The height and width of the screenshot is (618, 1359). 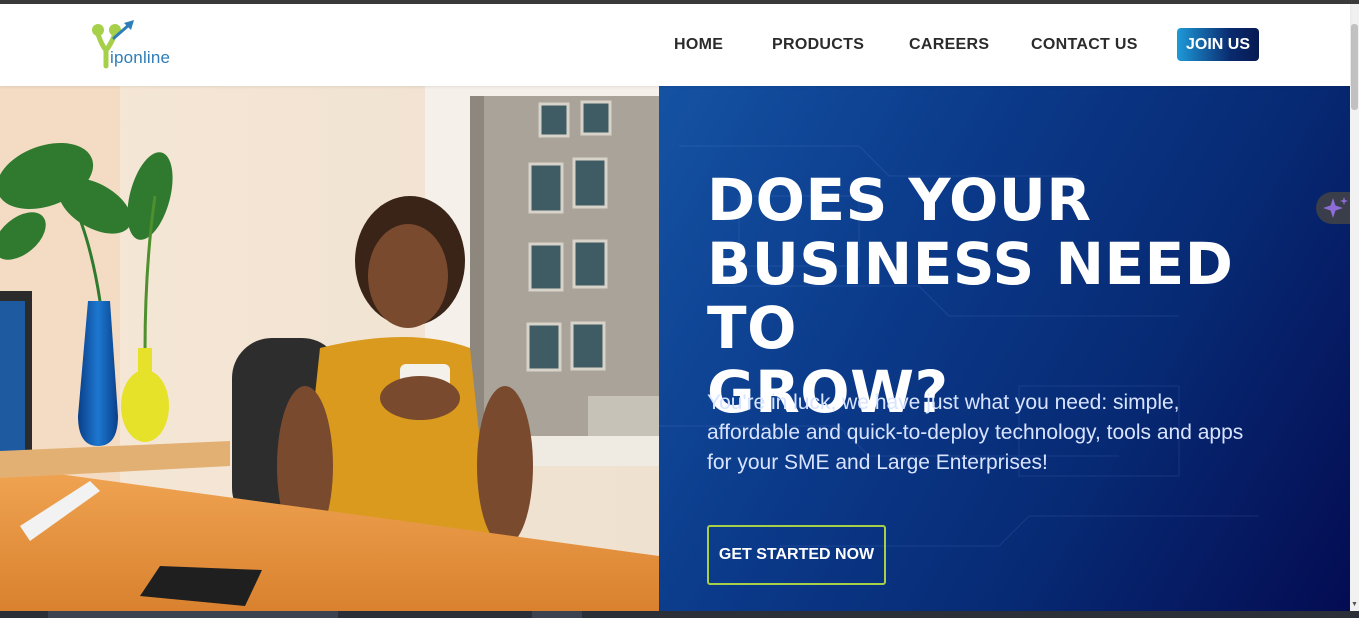 I want to click on nav-home: HOME, so click(x=698, y=45).